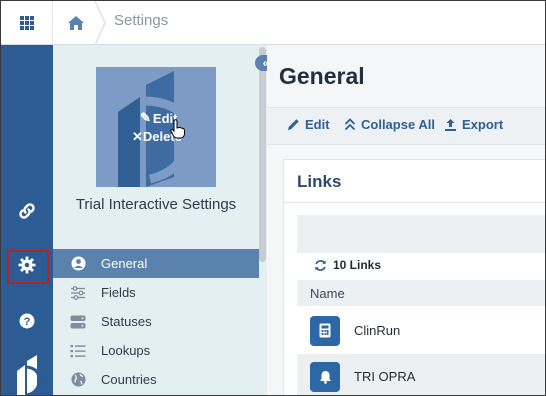  Describe the element at coordinates (325, 376) in the screenshot. I see `bell-icon` at that location.